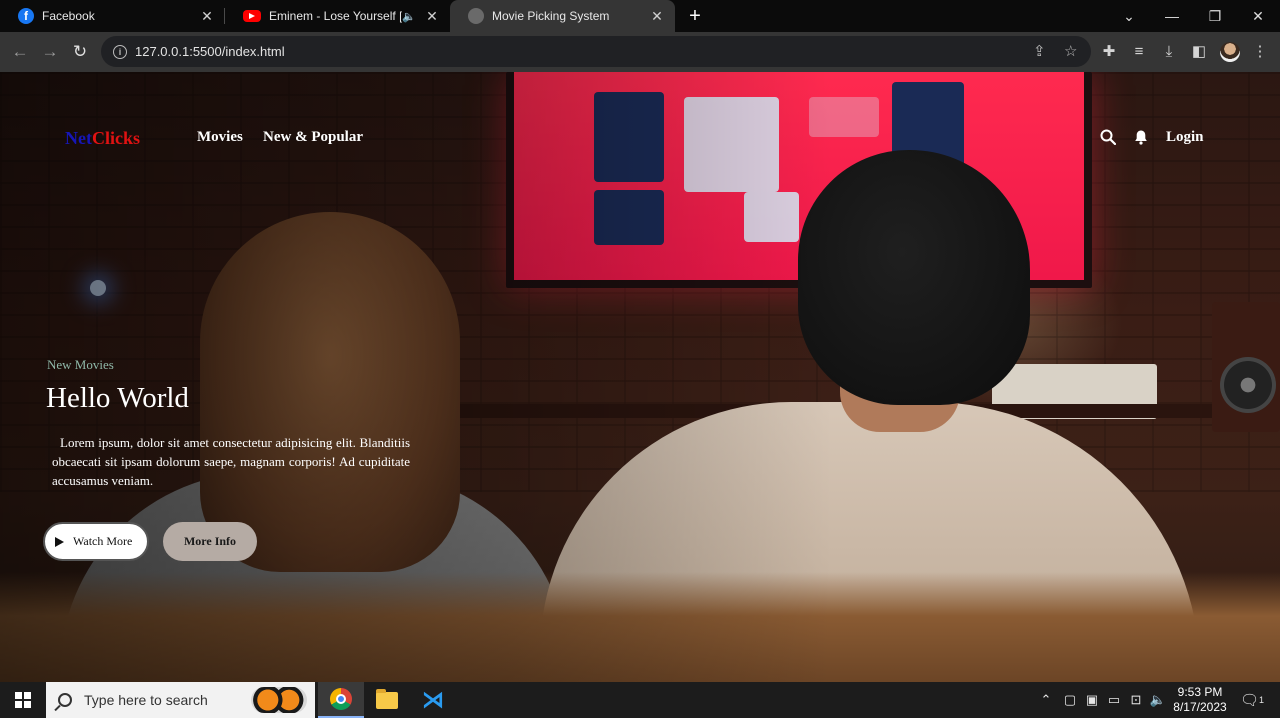 This screenshot has height=718, width=1280. I want to click on more-info-label: More Info, so click(210, 541).